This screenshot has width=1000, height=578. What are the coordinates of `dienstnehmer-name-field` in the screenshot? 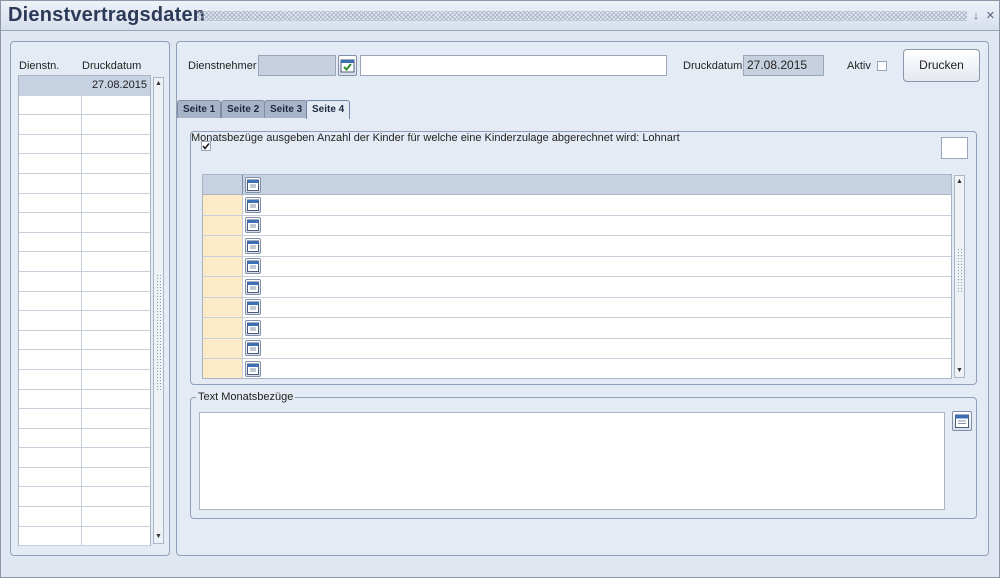 It's located at (513, 65).